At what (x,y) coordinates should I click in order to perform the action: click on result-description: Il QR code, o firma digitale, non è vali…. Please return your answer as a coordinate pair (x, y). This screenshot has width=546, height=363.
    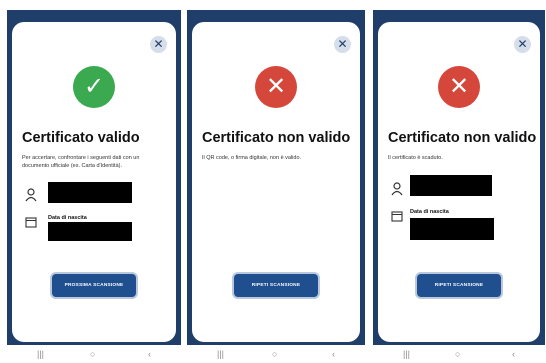
    Looking at the image, I should click on (252, 158).